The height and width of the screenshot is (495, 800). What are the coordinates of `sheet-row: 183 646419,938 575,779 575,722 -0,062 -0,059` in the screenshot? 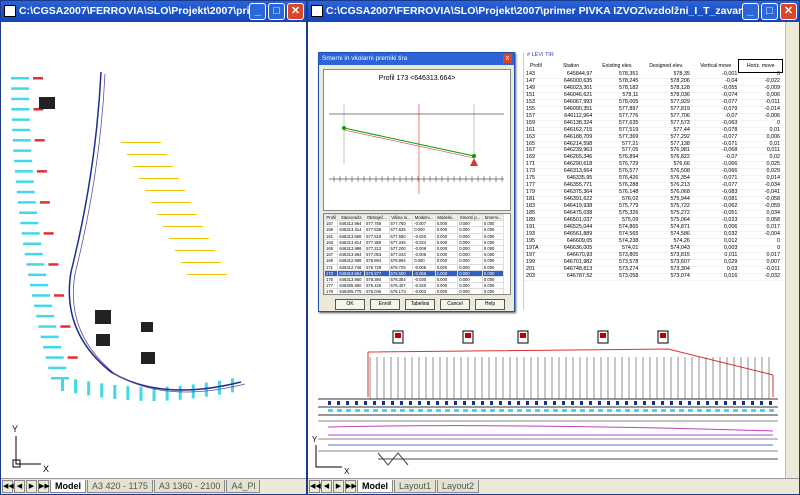 It's located at (653, 207).